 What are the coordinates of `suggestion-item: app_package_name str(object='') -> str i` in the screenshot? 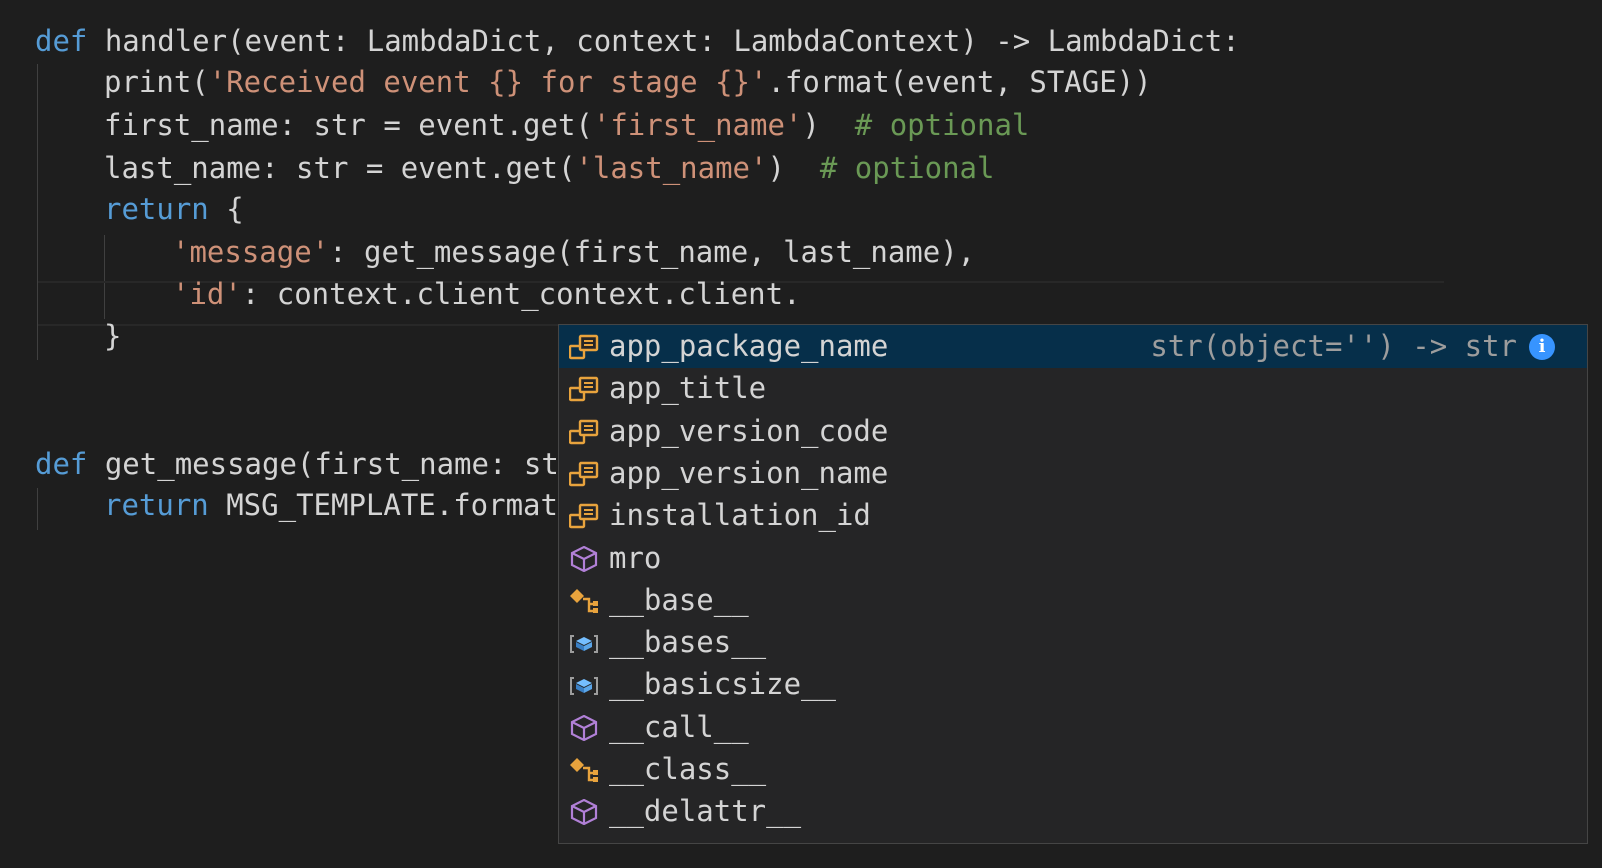 It's located at (1073, 346).